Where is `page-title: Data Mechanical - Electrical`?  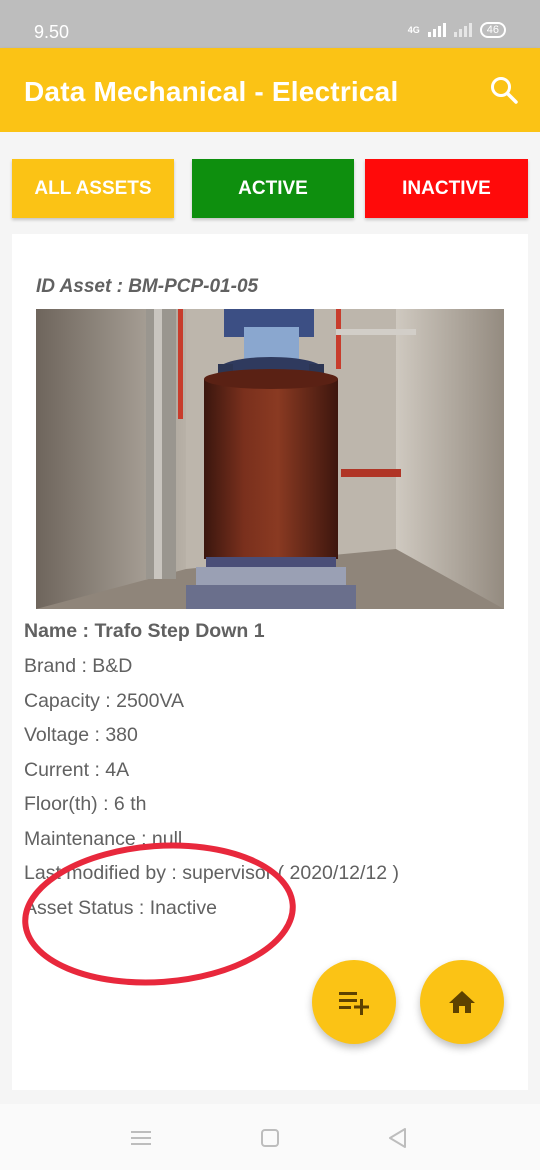
page-title: Data Mechanical - Electrical is located at coordinates (211, 91).